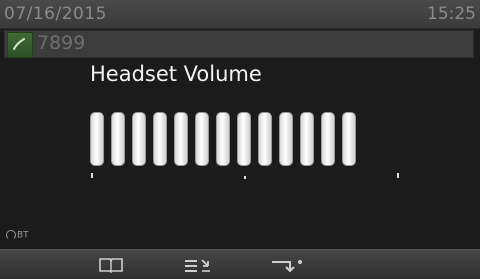 This screenshot has height=279, width=480. I want to click on volume-tick-min, so click(92, 175).